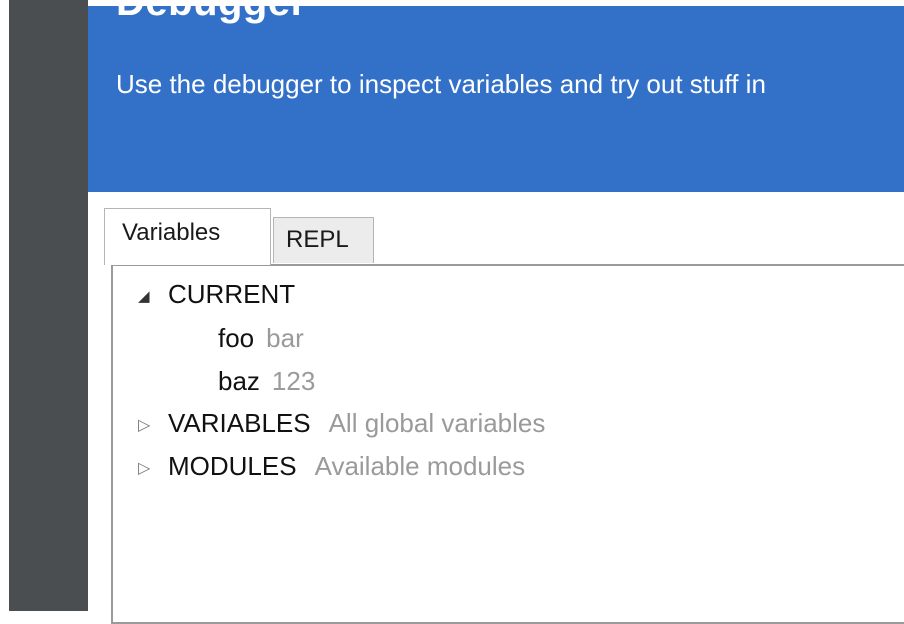 Image resolution: width=904 pixels, height=624 pixels. I want to click on tree-node-modules-description: Available modules, so click(420, 466).